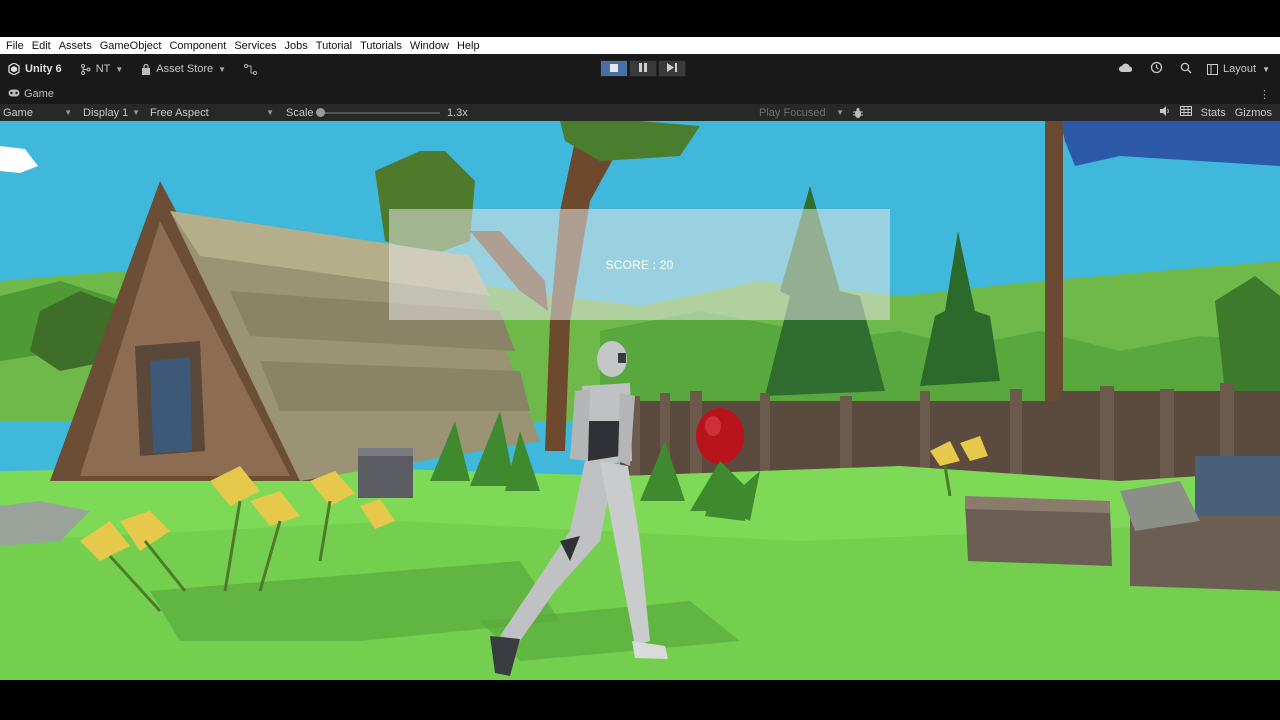 The image size is (1280, 720). What do you see at coordinates (320, 112) in the screenshot?
I see `scale-slider-handle` at bounding box center [320, 112].